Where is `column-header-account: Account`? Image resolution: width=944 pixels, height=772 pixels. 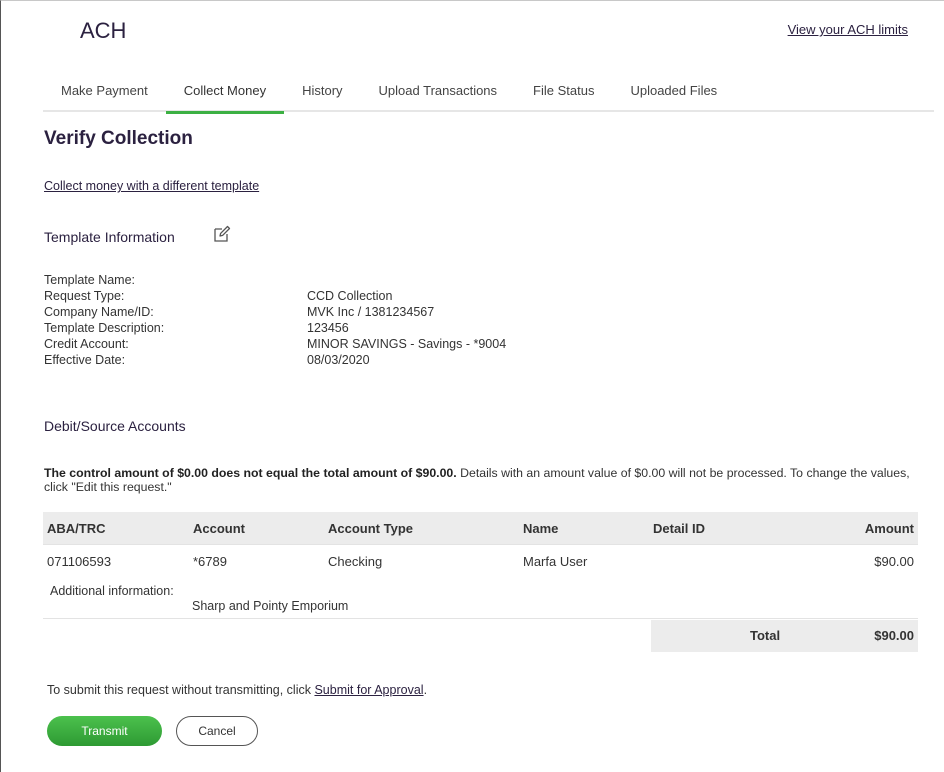 column-header-account: Account is located at coordinates (219, 528).